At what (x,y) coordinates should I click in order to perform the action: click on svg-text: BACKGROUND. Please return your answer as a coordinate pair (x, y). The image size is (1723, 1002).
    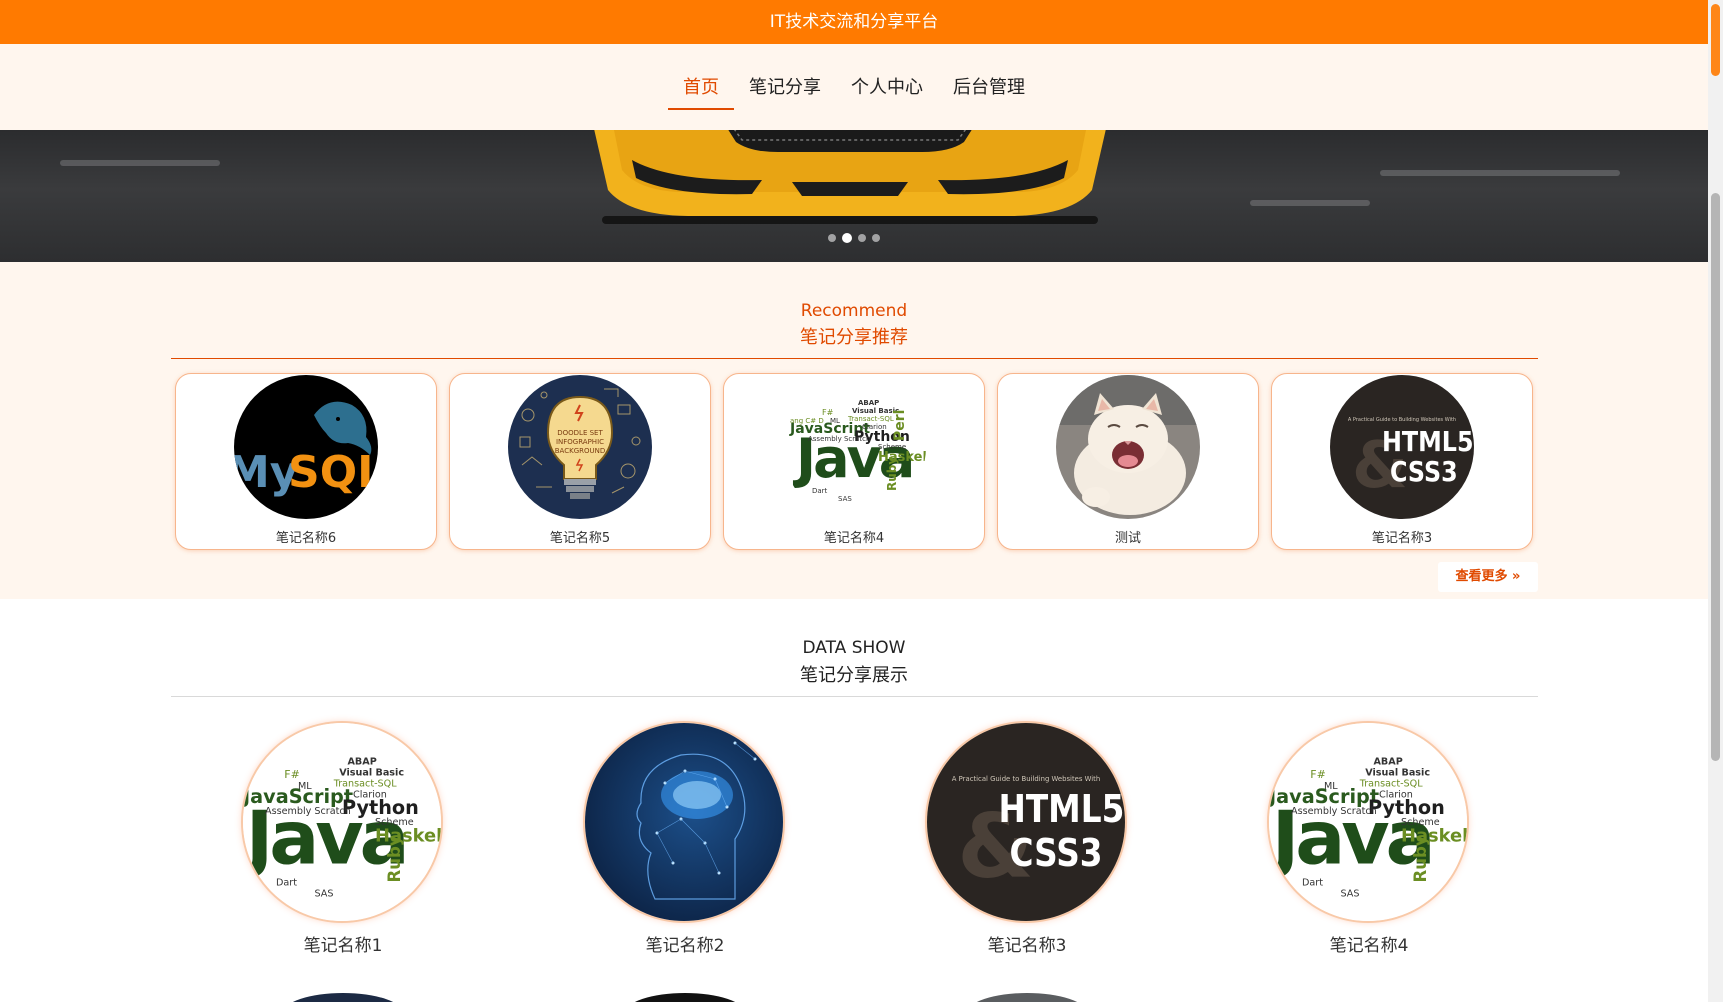
    Looking at the image, I should click on (580, 451).